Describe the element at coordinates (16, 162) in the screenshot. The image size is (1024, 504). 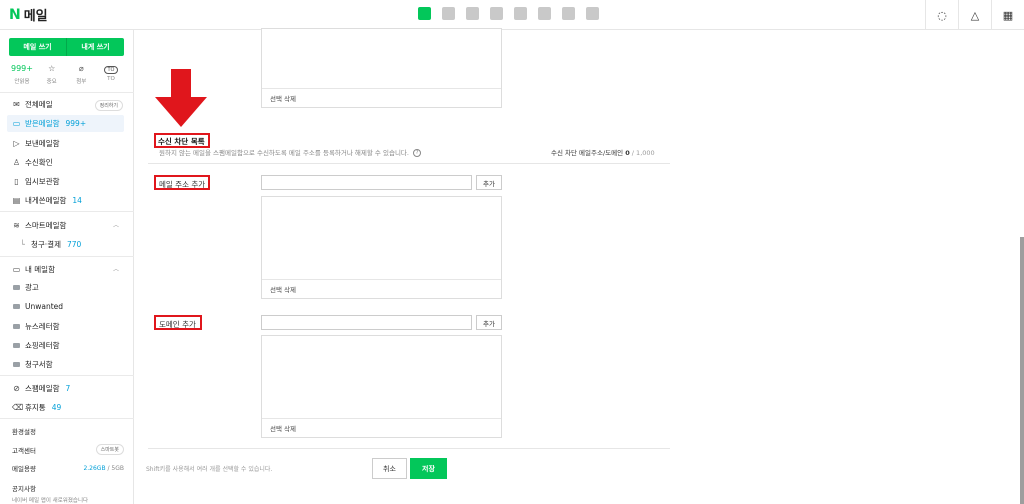
I see `receipt-icon: ♙` at that location.